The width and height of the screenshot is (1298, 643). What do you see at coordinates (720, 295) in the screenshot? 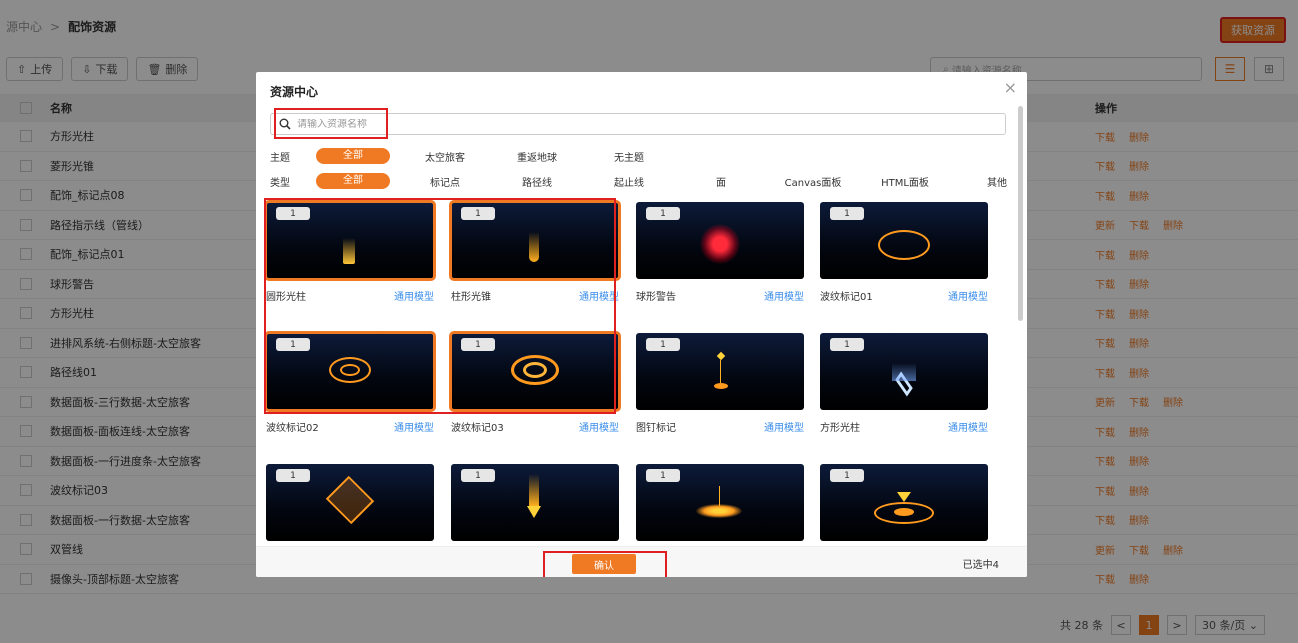
I see `card-footer: 球形警告 通用模型` at bounding box center [720, 295].